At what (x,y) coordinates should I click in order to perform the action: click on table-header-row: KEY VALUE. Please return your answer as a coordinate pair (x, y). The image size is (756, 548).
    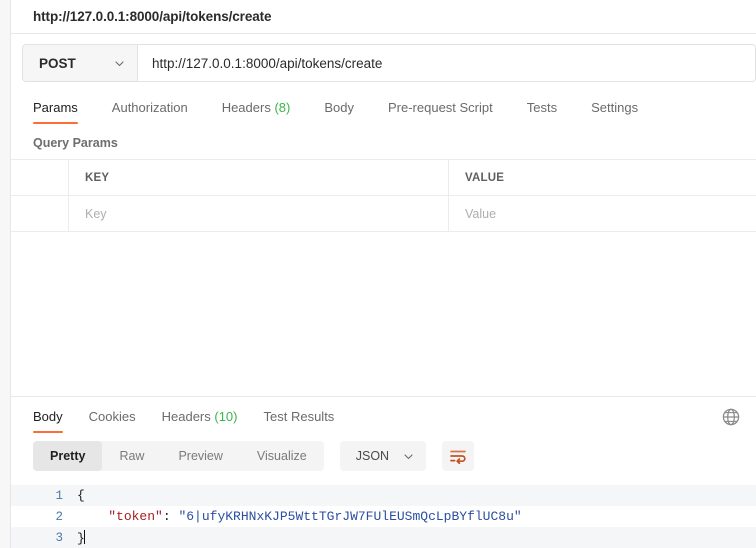
    Looking at the image, I should click on (383, 178).